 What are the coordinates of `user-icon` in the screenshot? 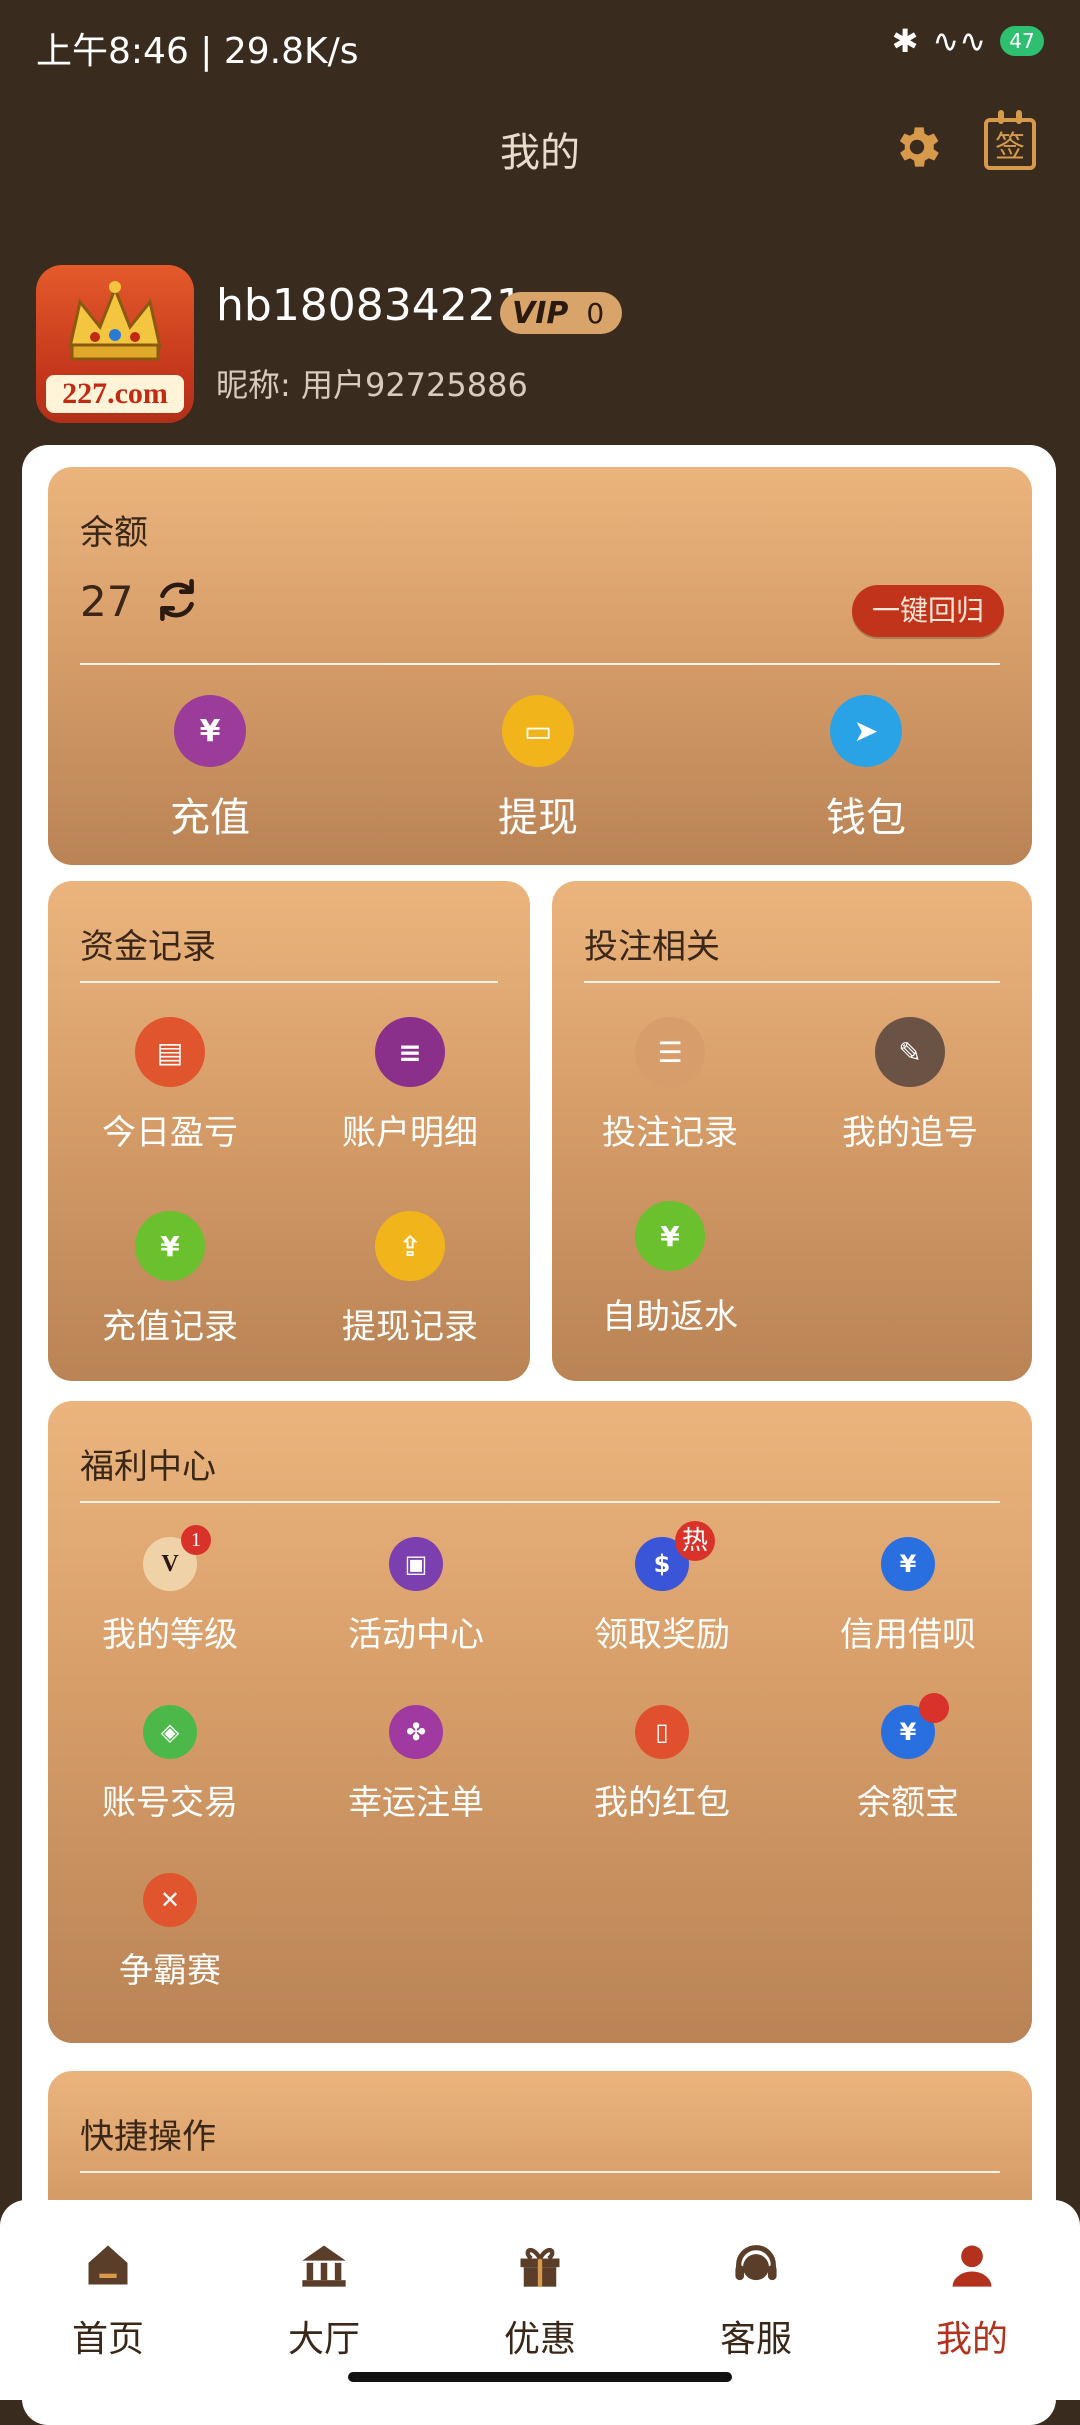 It's located at (972, 2266).